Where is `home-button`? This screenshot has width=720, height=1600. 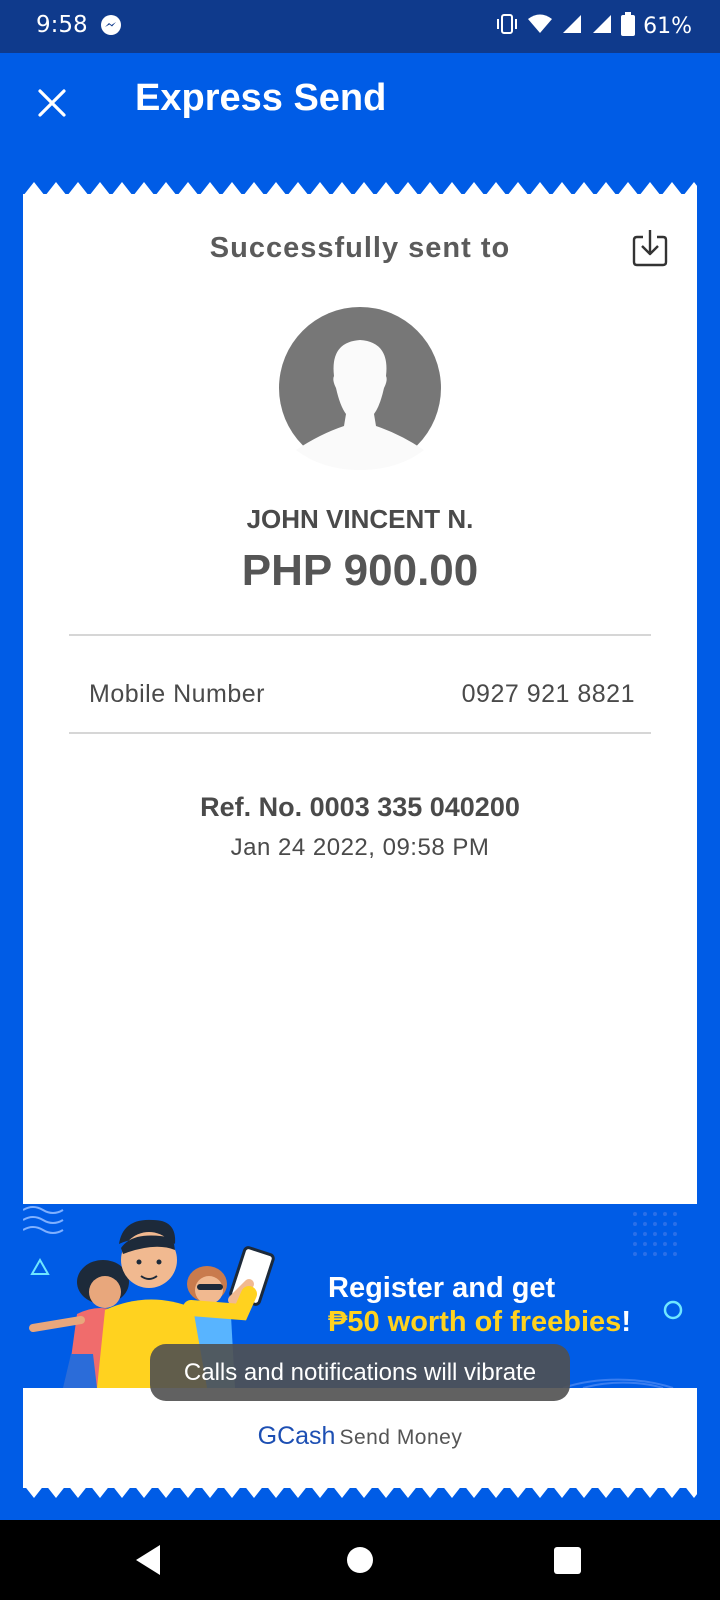 home-button is located at coordinates (360, 1560).